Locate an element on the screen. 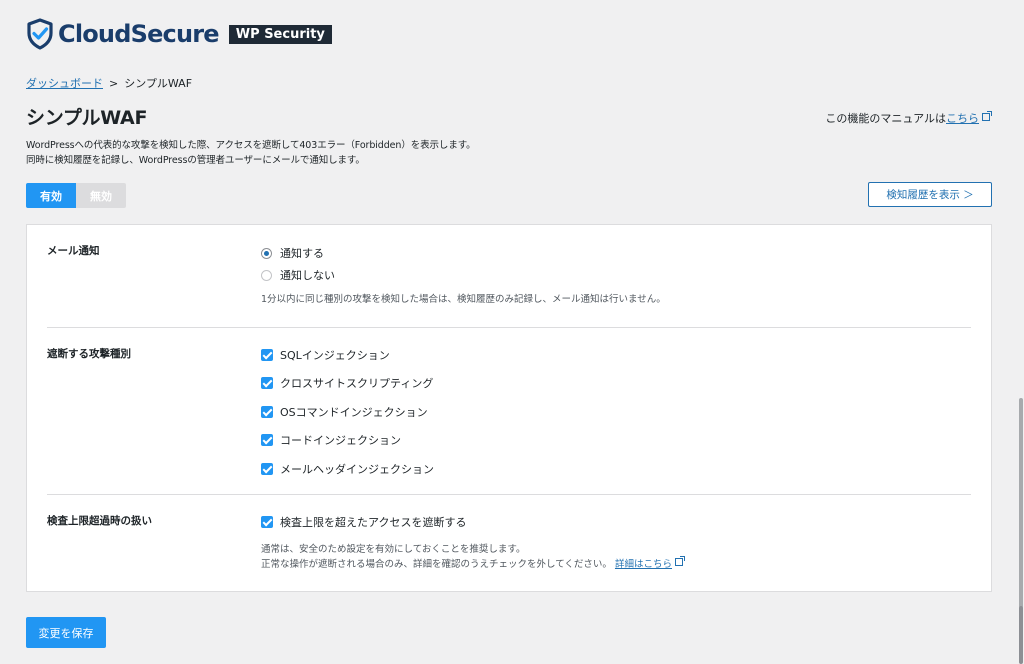  checkbox-os-command-injection: OSコマンドインジェクション is located at coordinates (344, 412).